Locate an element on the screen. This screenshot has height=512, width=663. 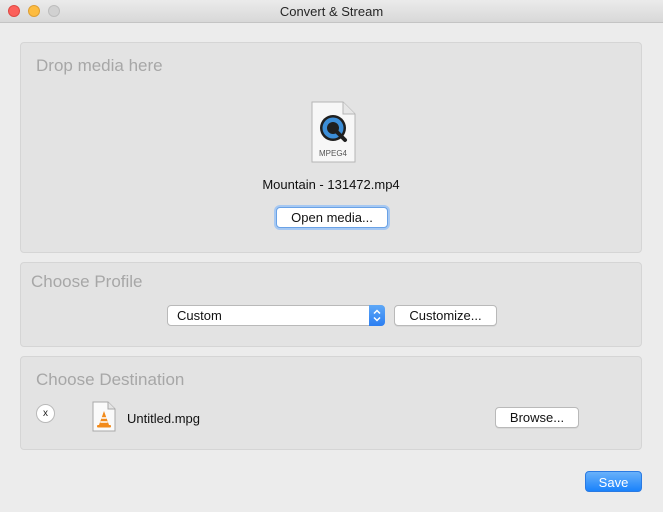
mpeg4-file-icon: MPEG4 is located at coordinates (333, 132).